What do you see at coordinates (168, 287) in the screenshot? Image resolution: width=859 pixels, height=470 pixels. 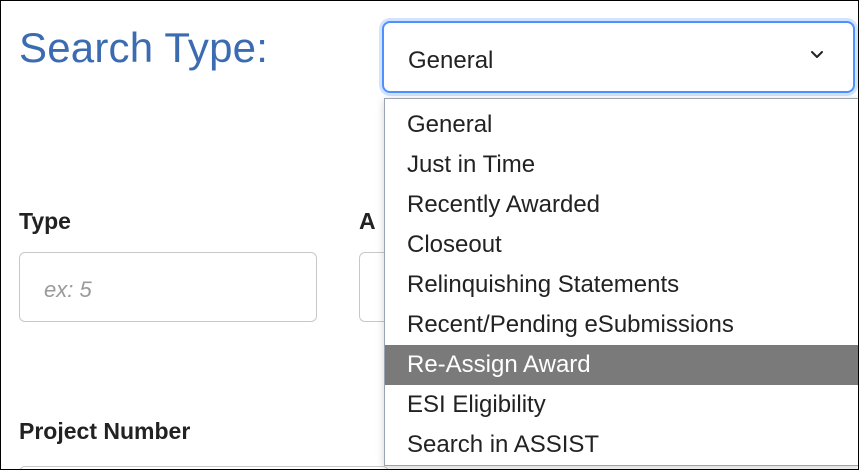 I see `type-input: ex: 5` at bounding box center [168, 287].